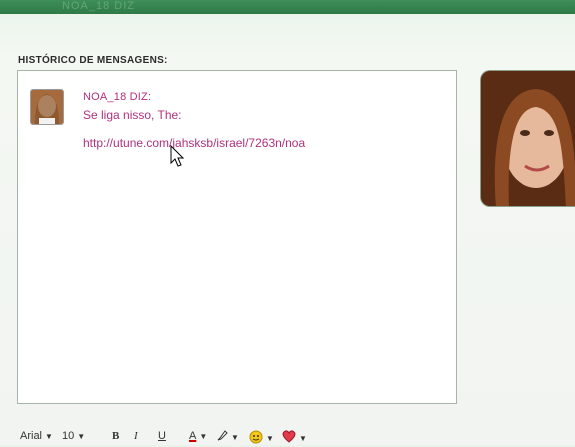 The height and width of the screenshot is (447, 575). Describe the element at coordinates (117, 97) in the screenshot. I see `message-sender: NOA_18 DIZ:` at that location.